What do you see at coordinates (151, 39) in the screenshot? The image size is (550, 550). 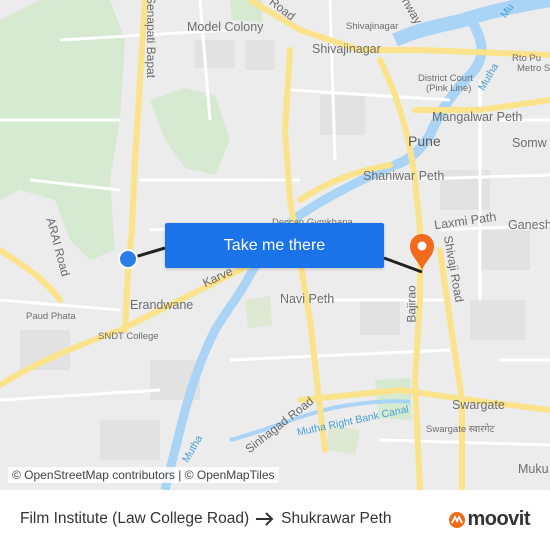 I see `label-senapati-bapat: Senapati Bapat` at bounding box center [151, 39].